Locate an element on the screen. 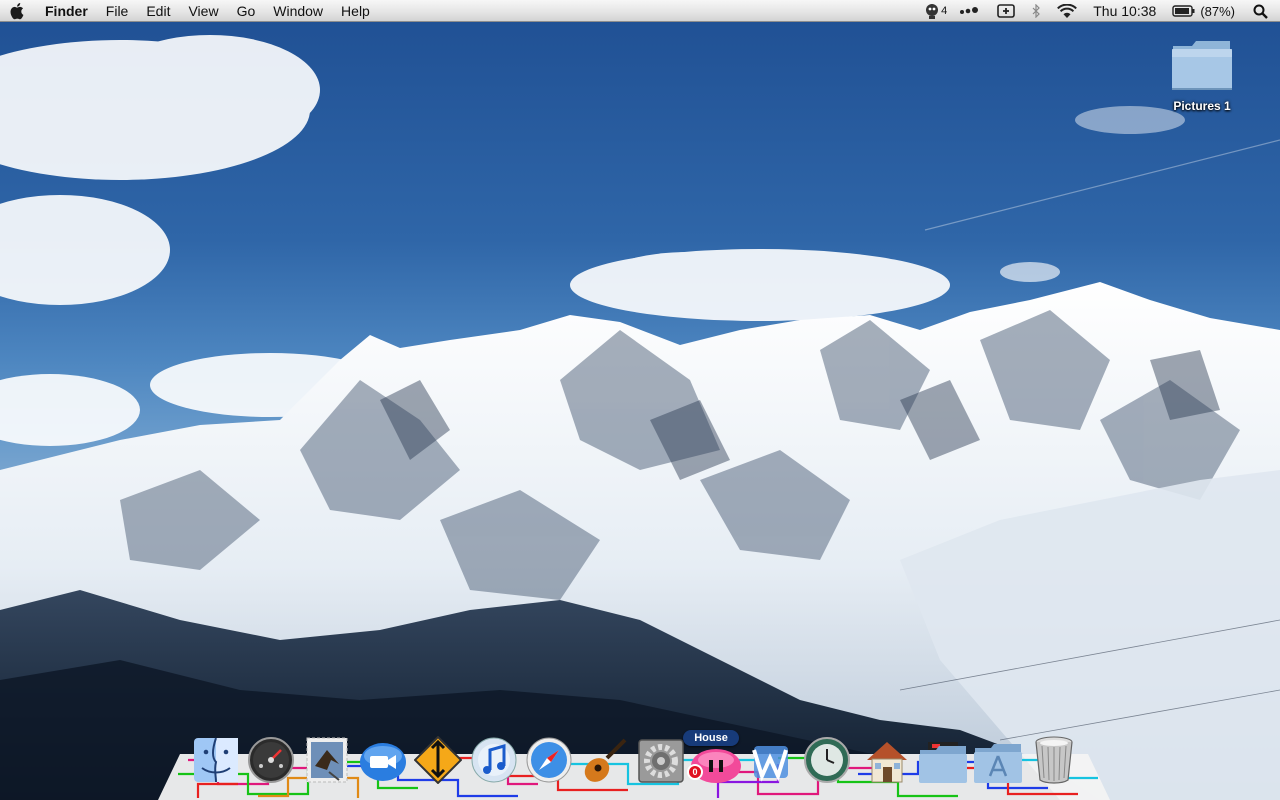 This screenshot has width=1280, height=800. chat-status-item: 4 is located at coordinates (933, 11).